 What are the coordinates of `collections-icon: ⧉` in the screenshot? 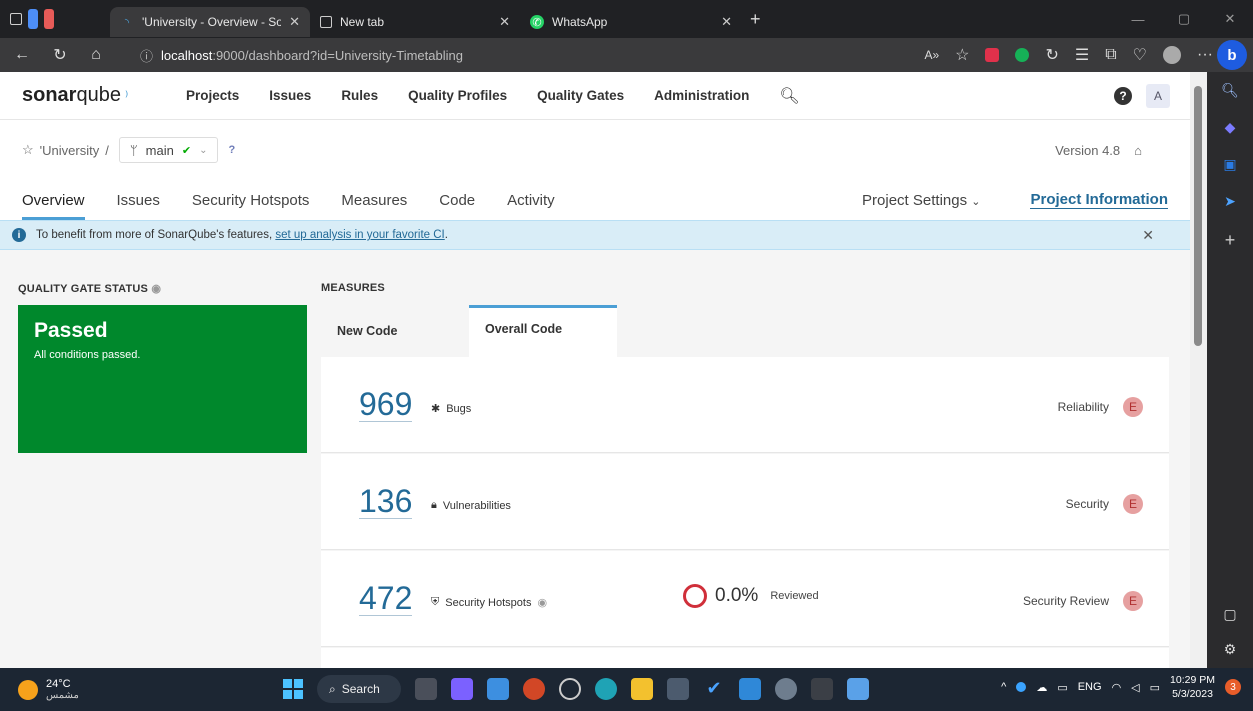 It's located at (1110, 55).